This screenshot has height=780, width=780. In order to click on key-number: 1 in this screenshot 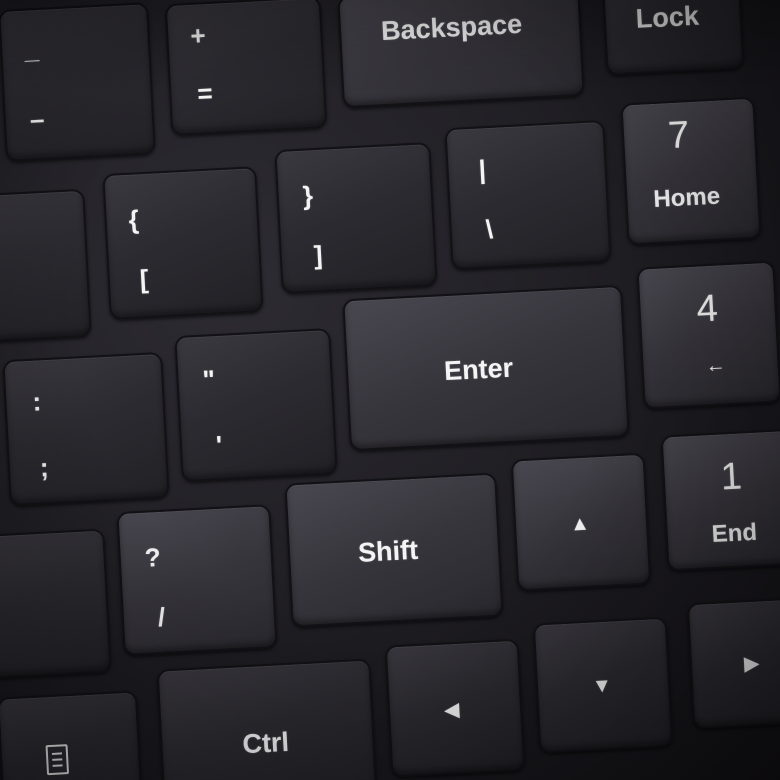, I will do `click(731, 477)`.